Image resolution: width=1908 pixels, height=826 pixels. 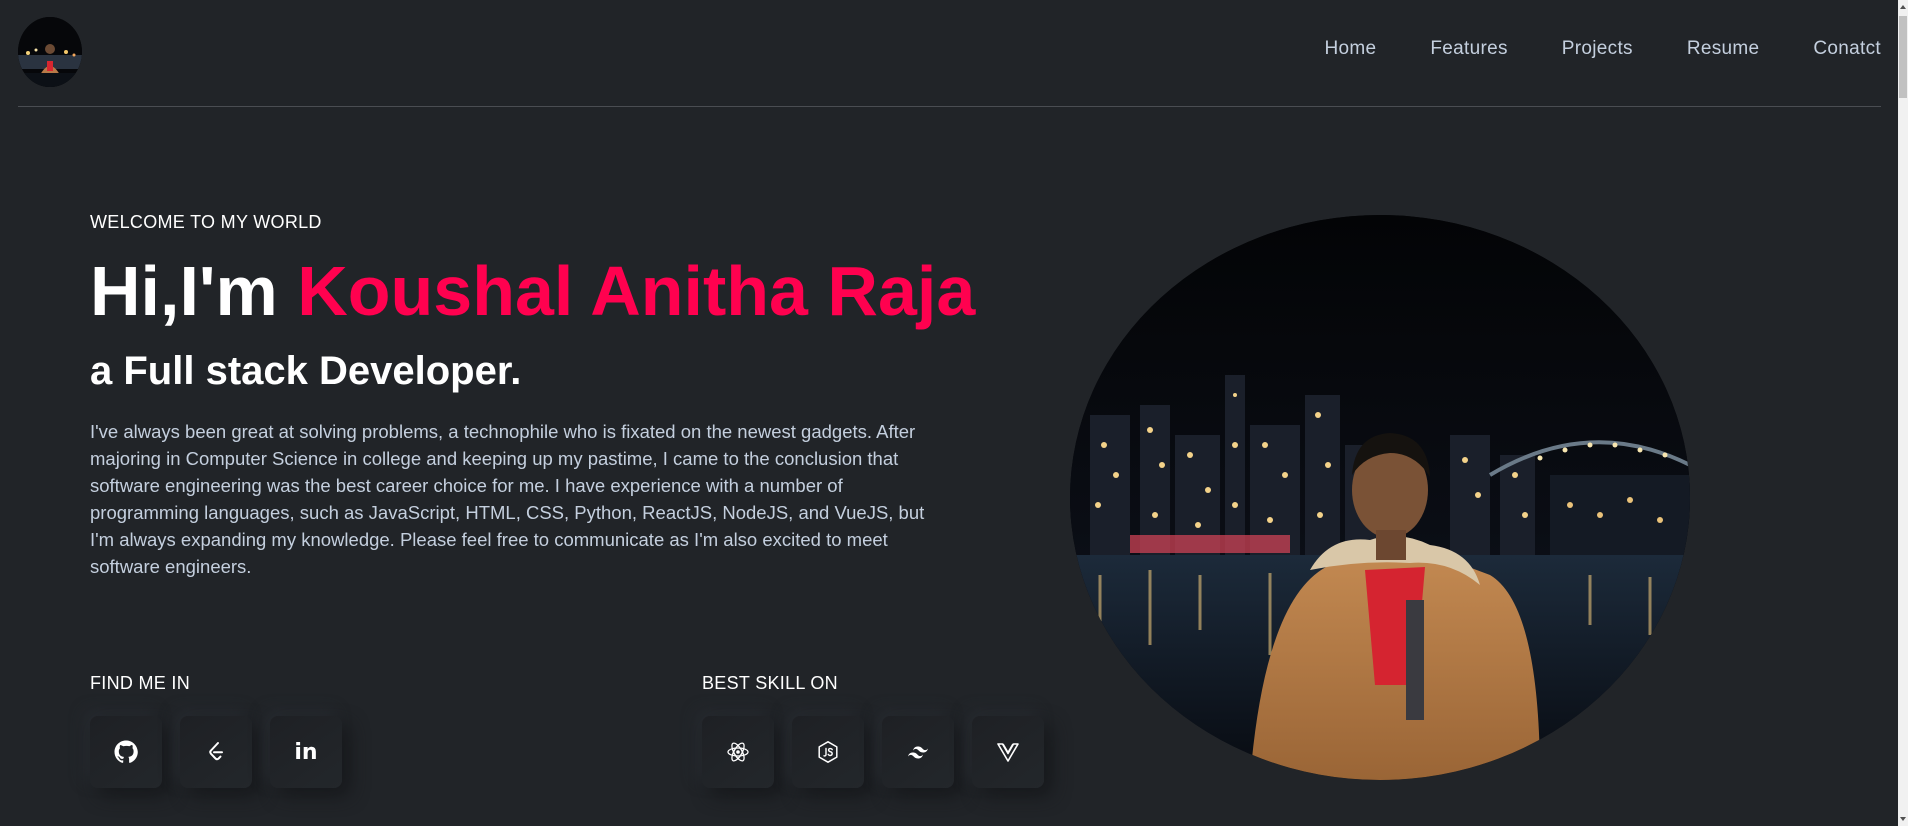 What do you see at coordinates (949, 53) in the screenshot?
I see `navbar: Home Features Projects Resume Conatct` at bounding box center [949, 53].